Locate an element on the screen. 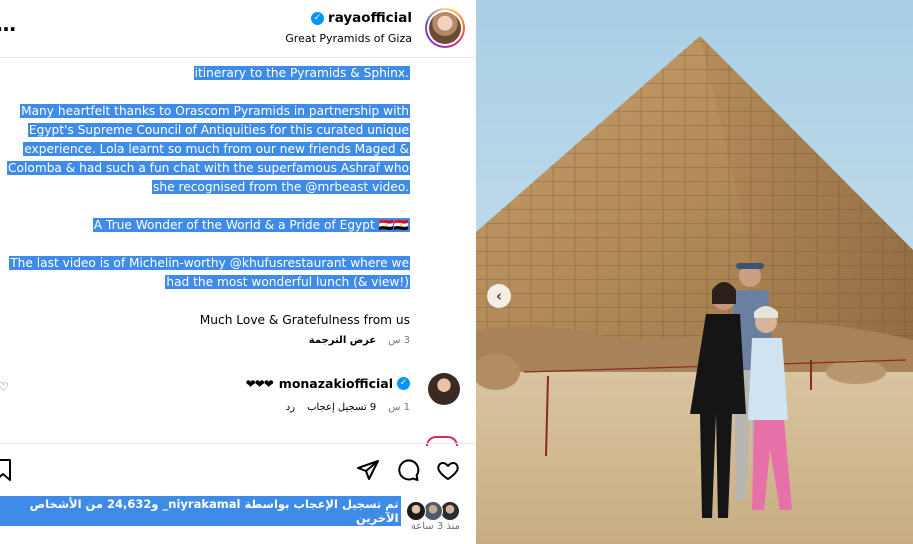 Image resolution: width=913 pixels, height=544 pixels. commenter-username-row: monazakiofficial ✓ is located at coordinates (344, 383).